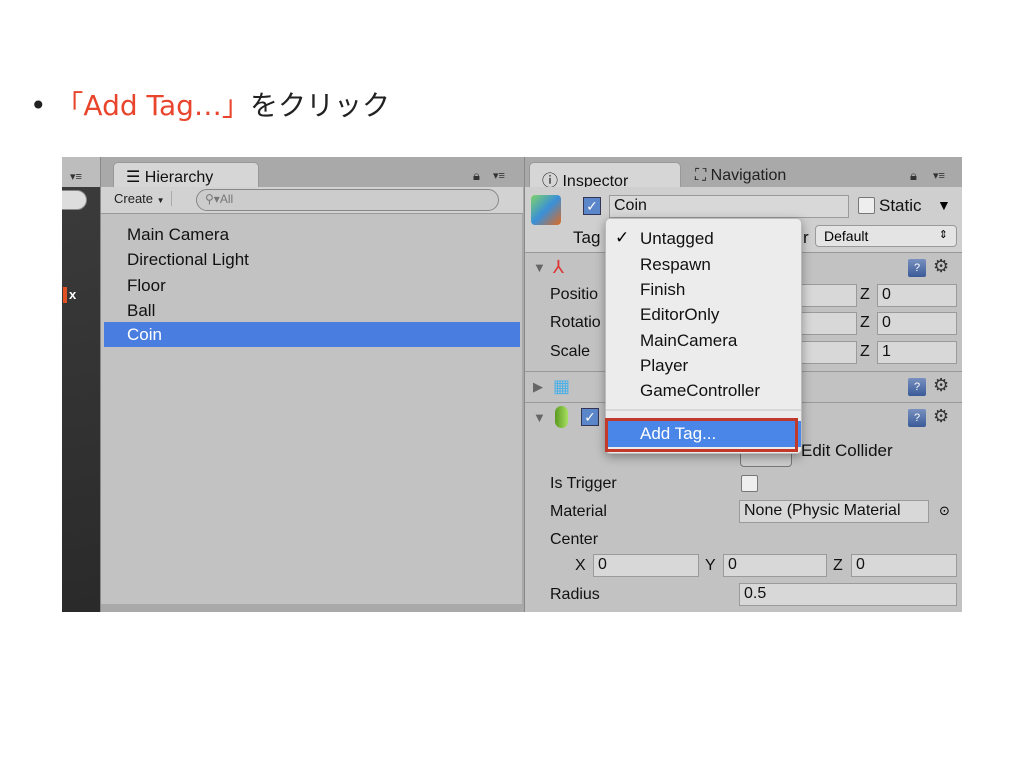 Image resolution: width=1024 pixels, height=768 pixels. I want to click on y-label: Y, so click(710, 565).